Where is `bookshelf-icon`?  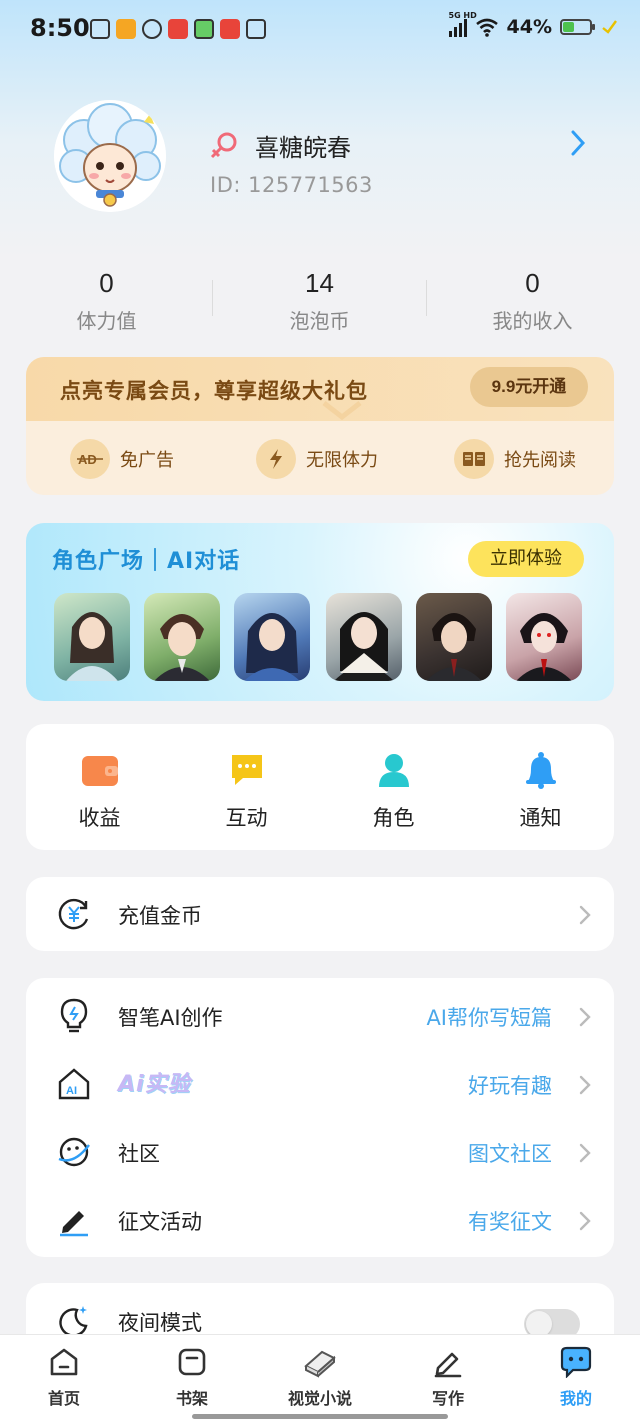
bookshelf-icon is located at coordinates (192, 1362).